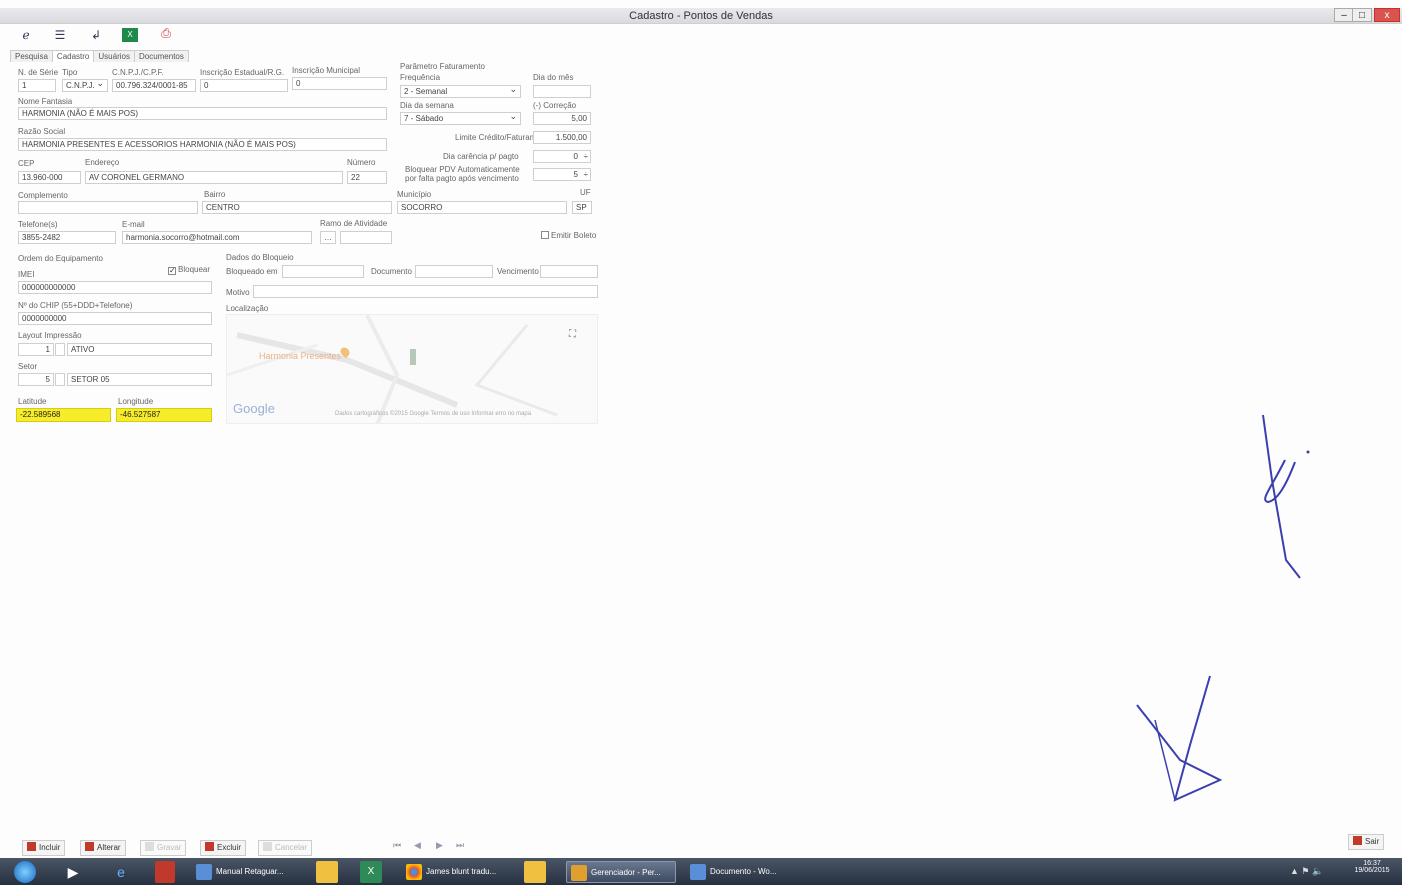 The height and width of the screenshot is (885, 1402). I want to click on excel-icon: X, so click(130, 35).